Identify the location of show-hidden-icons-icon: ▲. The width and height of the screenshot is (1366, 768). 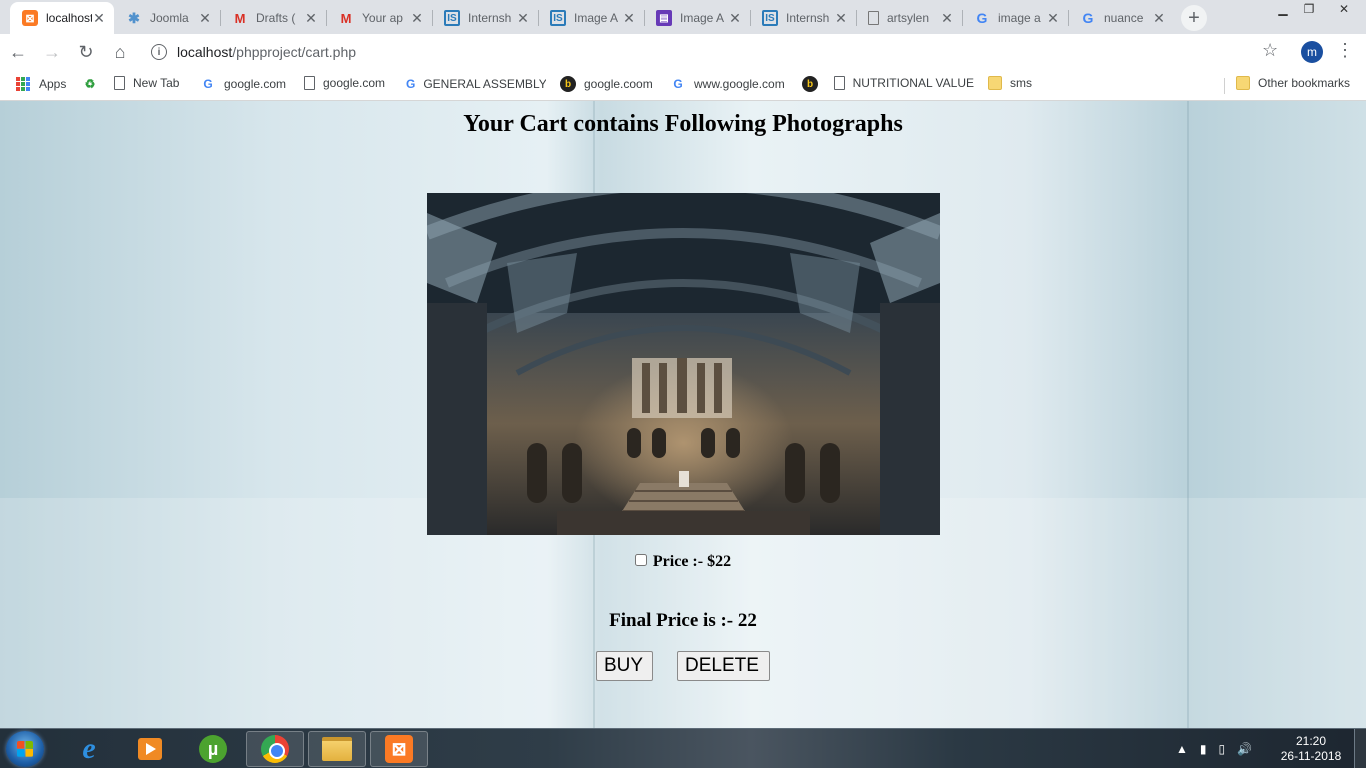
(1182, 749).